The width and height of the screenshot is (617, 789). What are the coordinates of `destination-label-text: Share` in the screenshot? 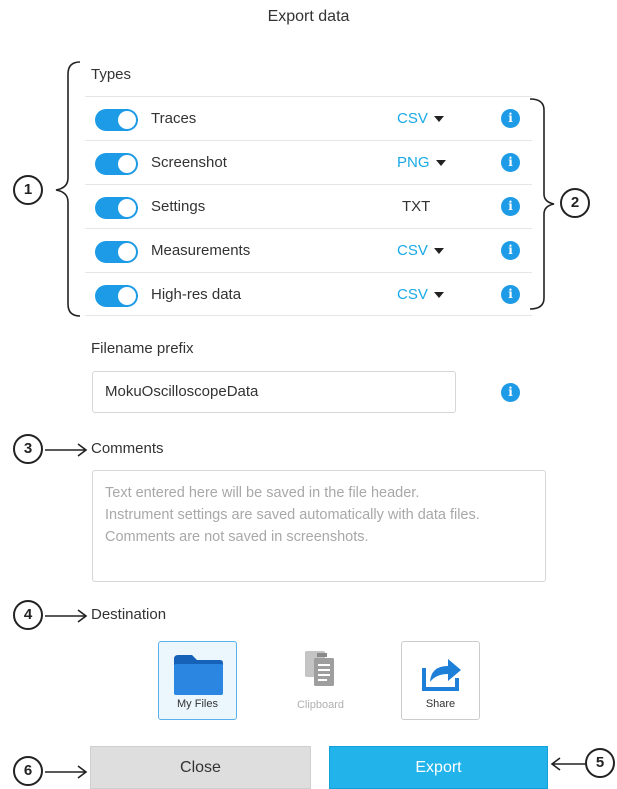 It's located at (440, 704).